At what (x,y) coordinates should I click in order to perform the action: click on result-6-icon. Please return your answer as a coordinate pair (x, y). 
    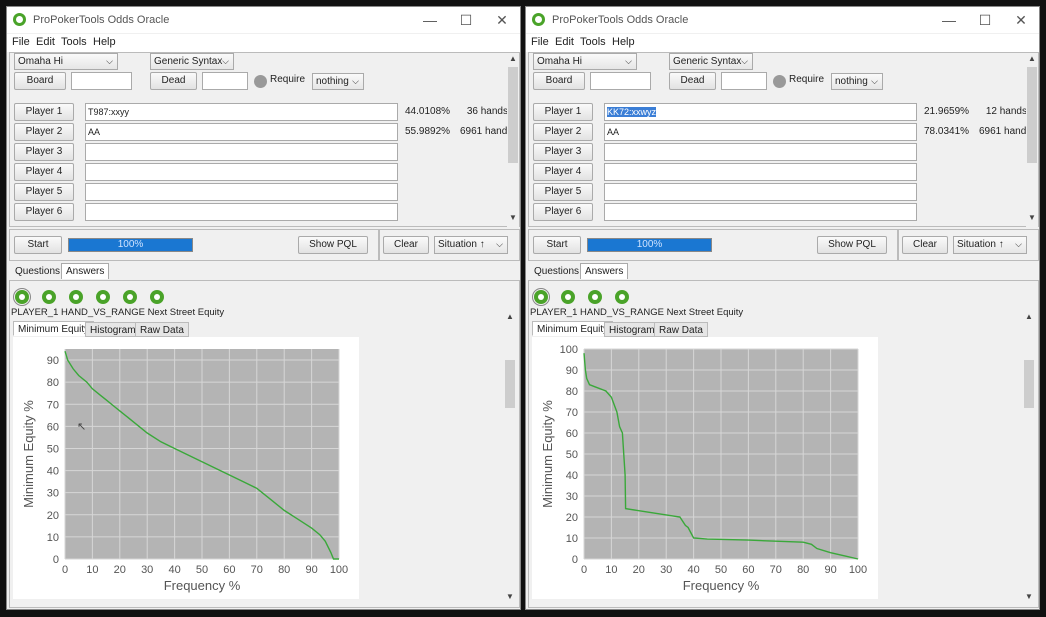
    Looking at the image, I should click on (157, 297).